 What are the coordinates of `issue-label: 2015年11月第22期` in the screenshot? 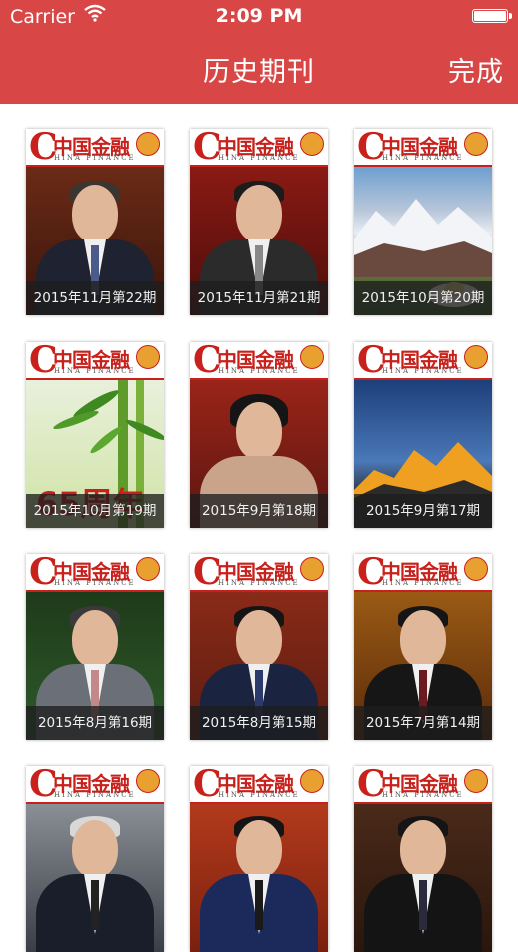 It's located at (95, 298).